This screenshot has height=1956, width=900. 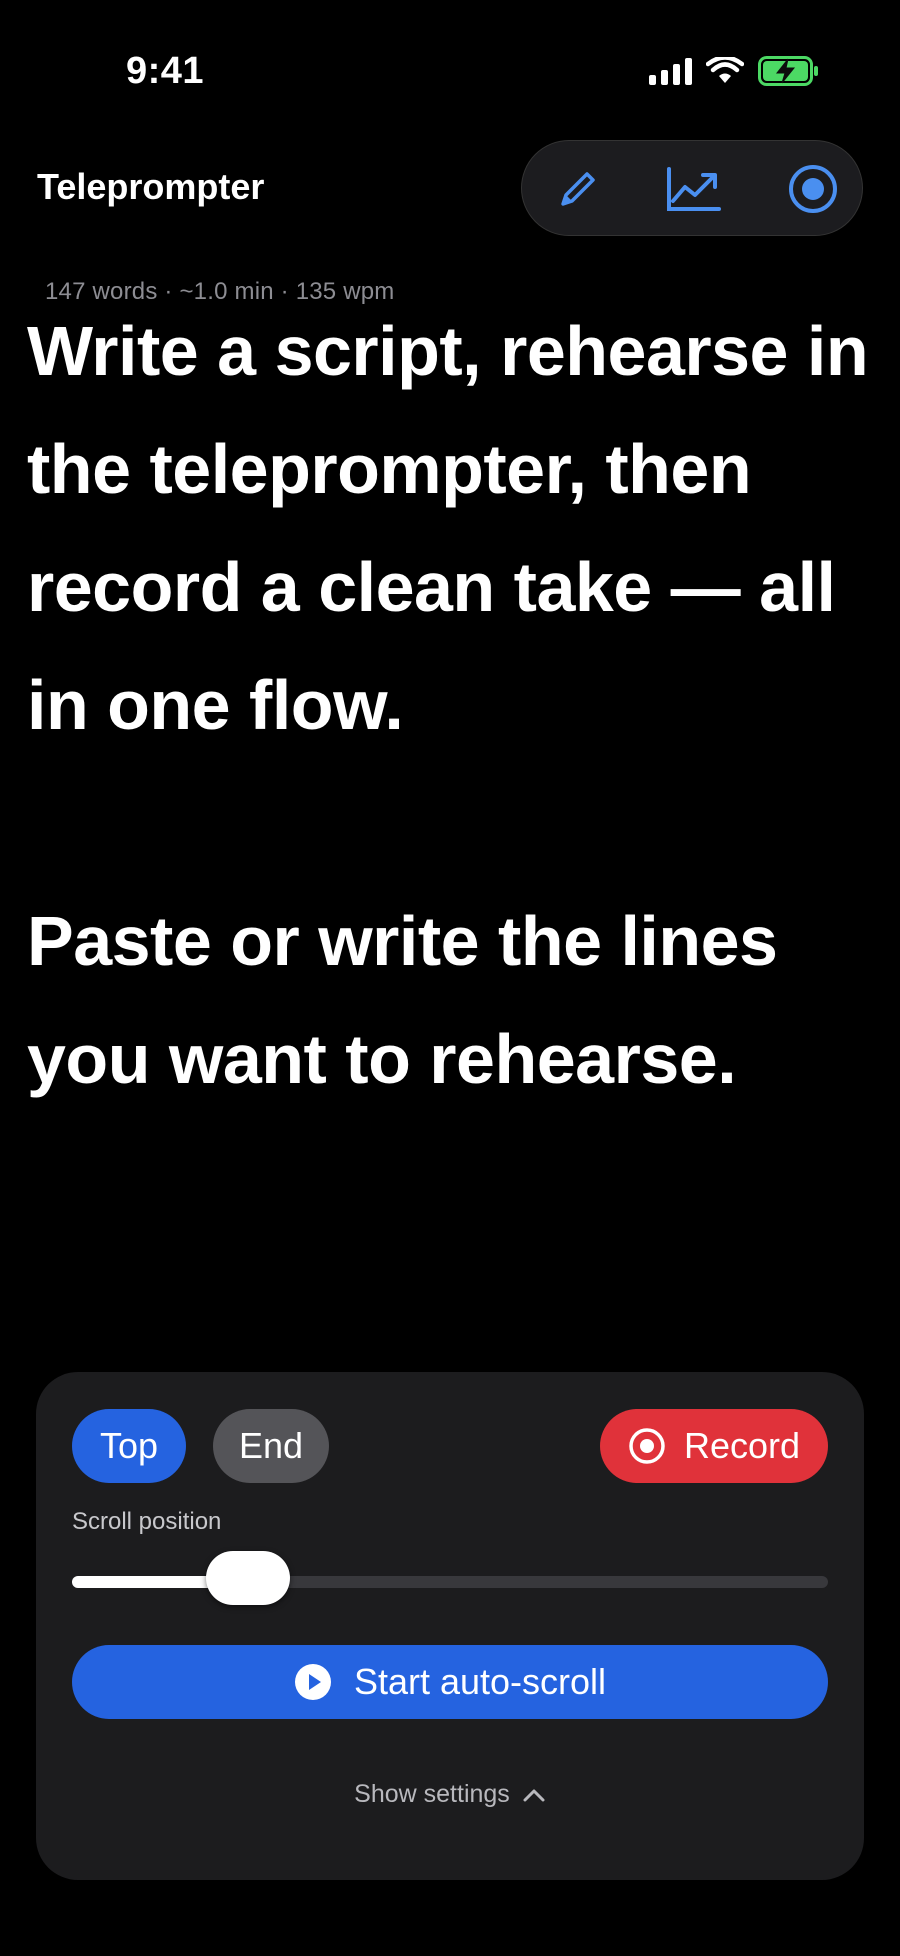 I want to click on record-button: Record, so click(x=714, y=1446).